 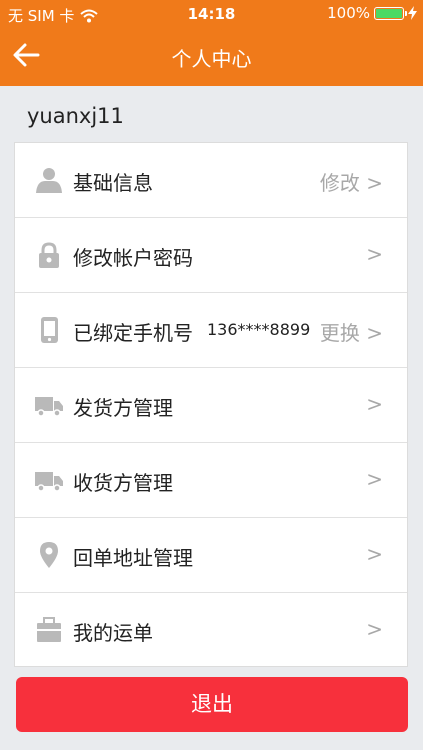 What do you see at coordinates (49, 255) in the screenshot?
I see `lock-icon` at bounding box center [49, 255].